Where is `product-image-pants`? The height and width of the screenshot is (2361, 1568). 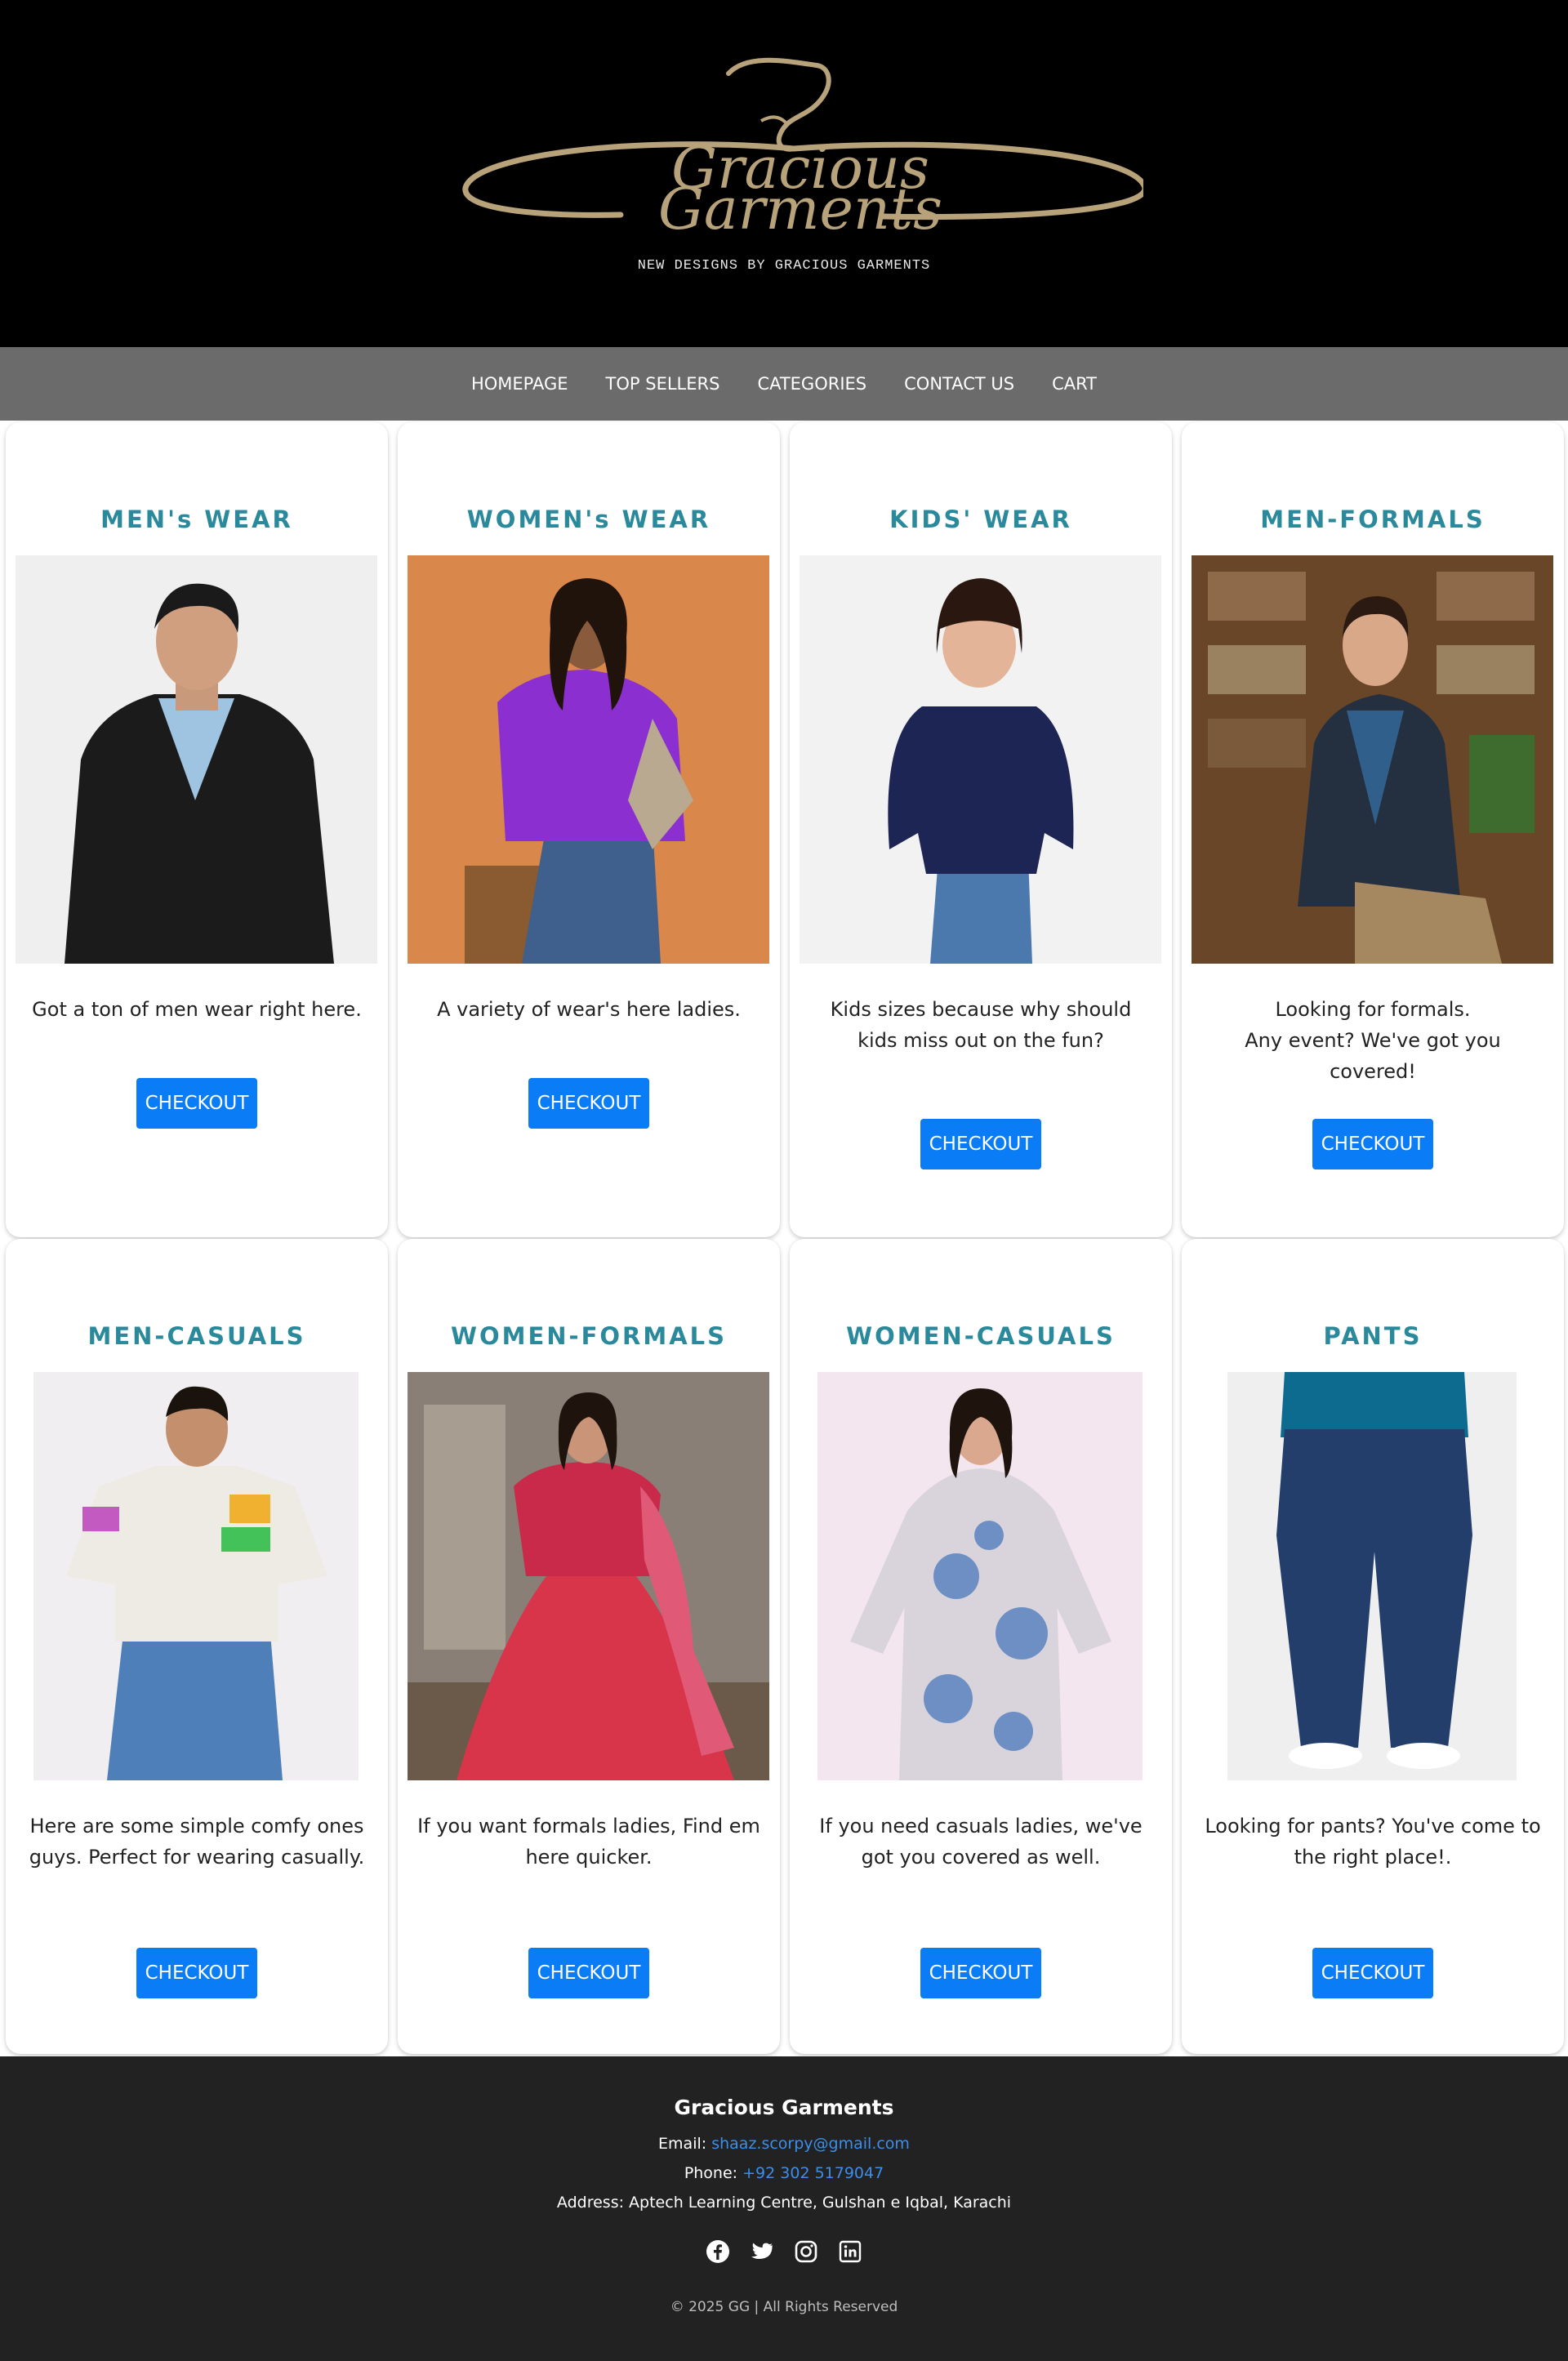 product-image-pants is located at coordinates (1372, 1576).